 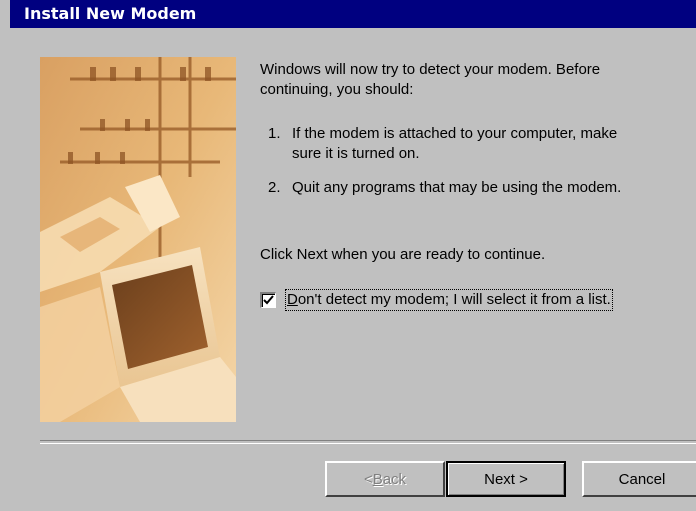 What do you see at coordinates (368, 442) in the screenshot?
I see `divider` at bounding box center [368, 442].